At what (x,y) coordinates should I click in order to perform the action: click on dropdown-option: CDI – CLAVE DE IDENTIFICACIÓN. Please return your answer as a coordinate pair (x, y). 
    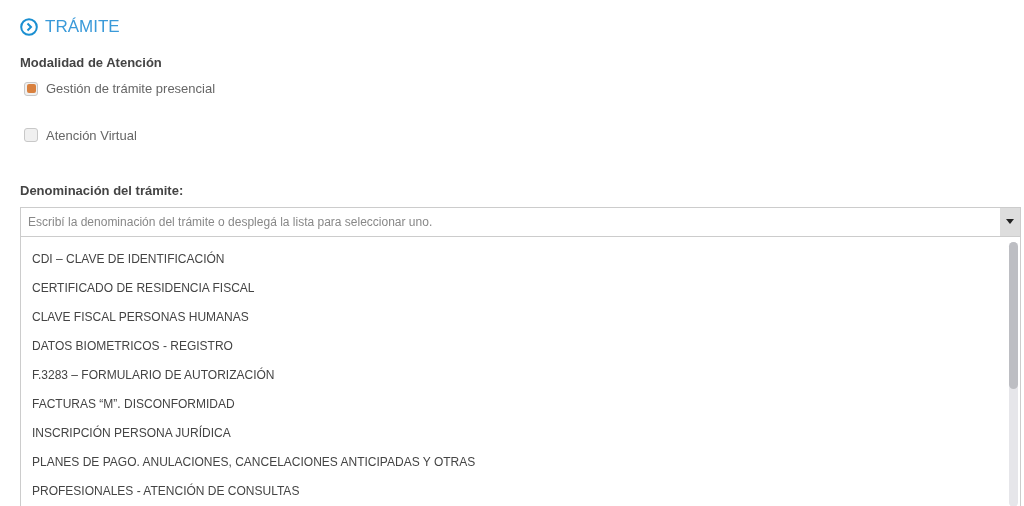
    Looking at the image, I should click on (515, 259).